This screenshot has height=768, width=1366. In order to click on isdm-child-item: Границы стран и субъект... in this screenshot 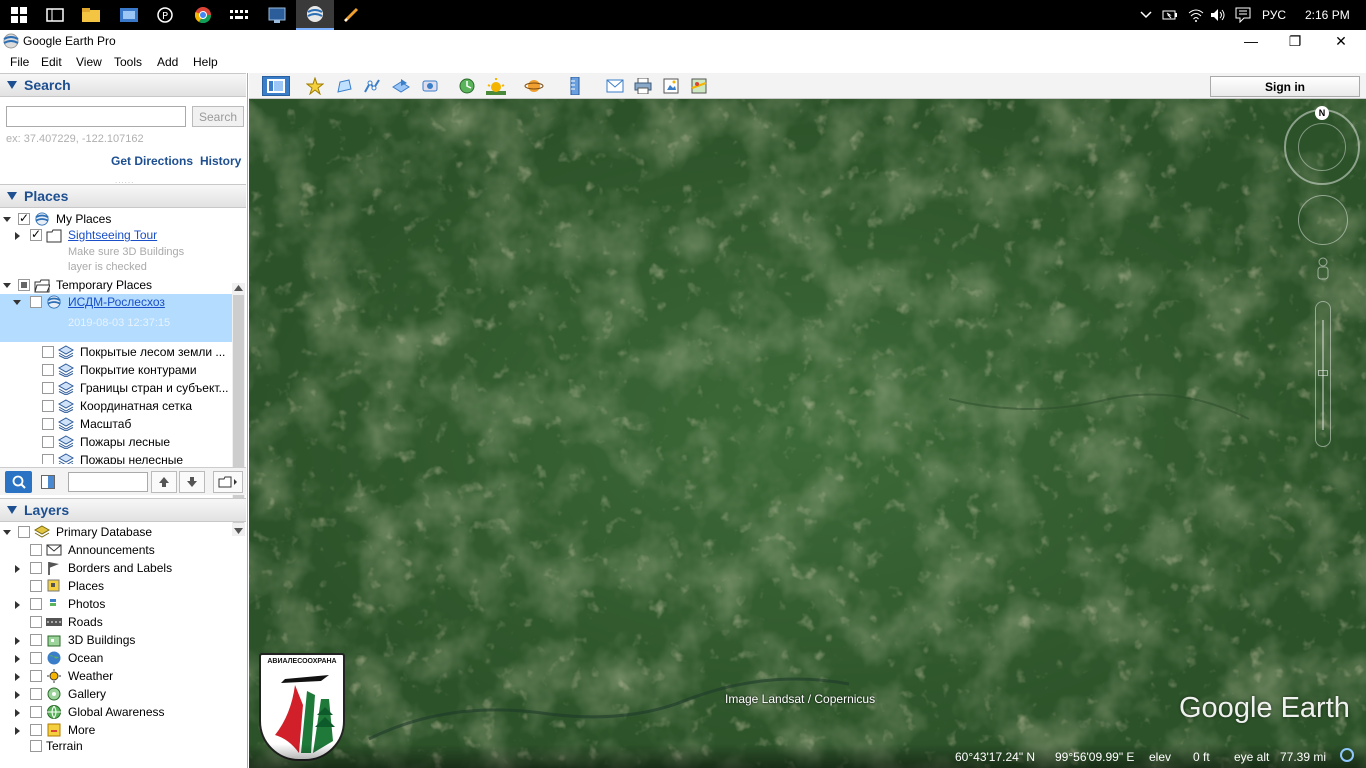, I will do `click(116, 389)`.